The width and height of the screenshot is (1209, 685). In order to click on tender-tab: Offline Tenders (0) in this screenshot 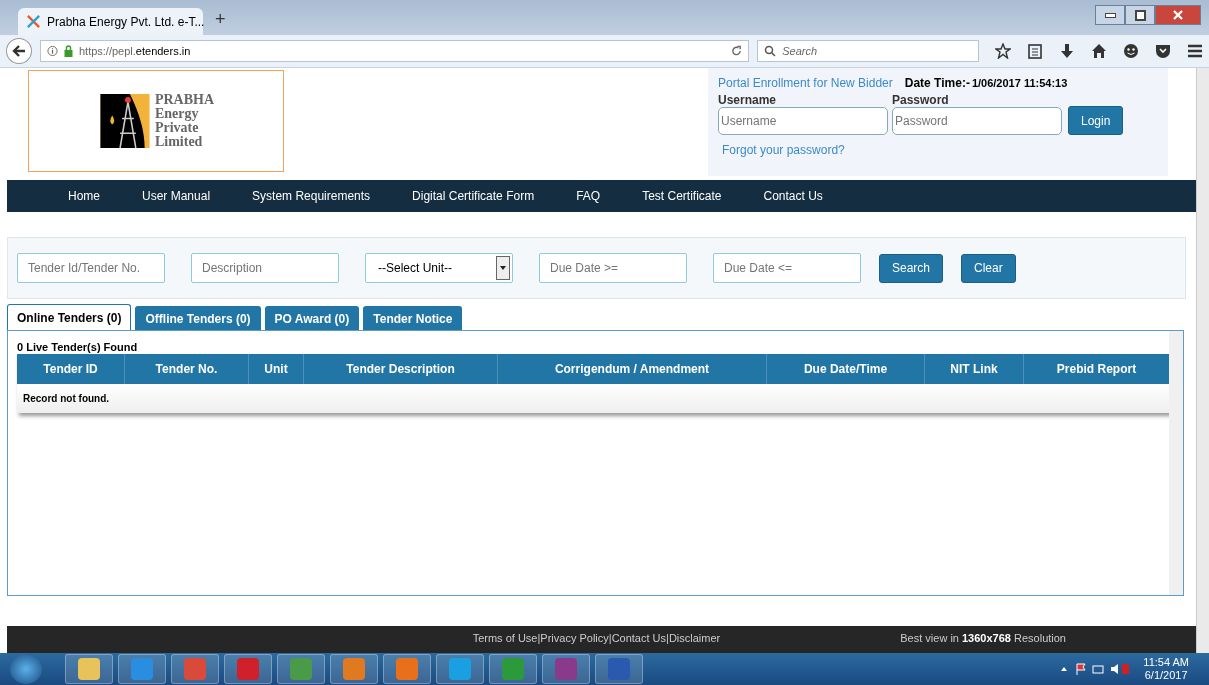, I will do `click(198, 318)`.